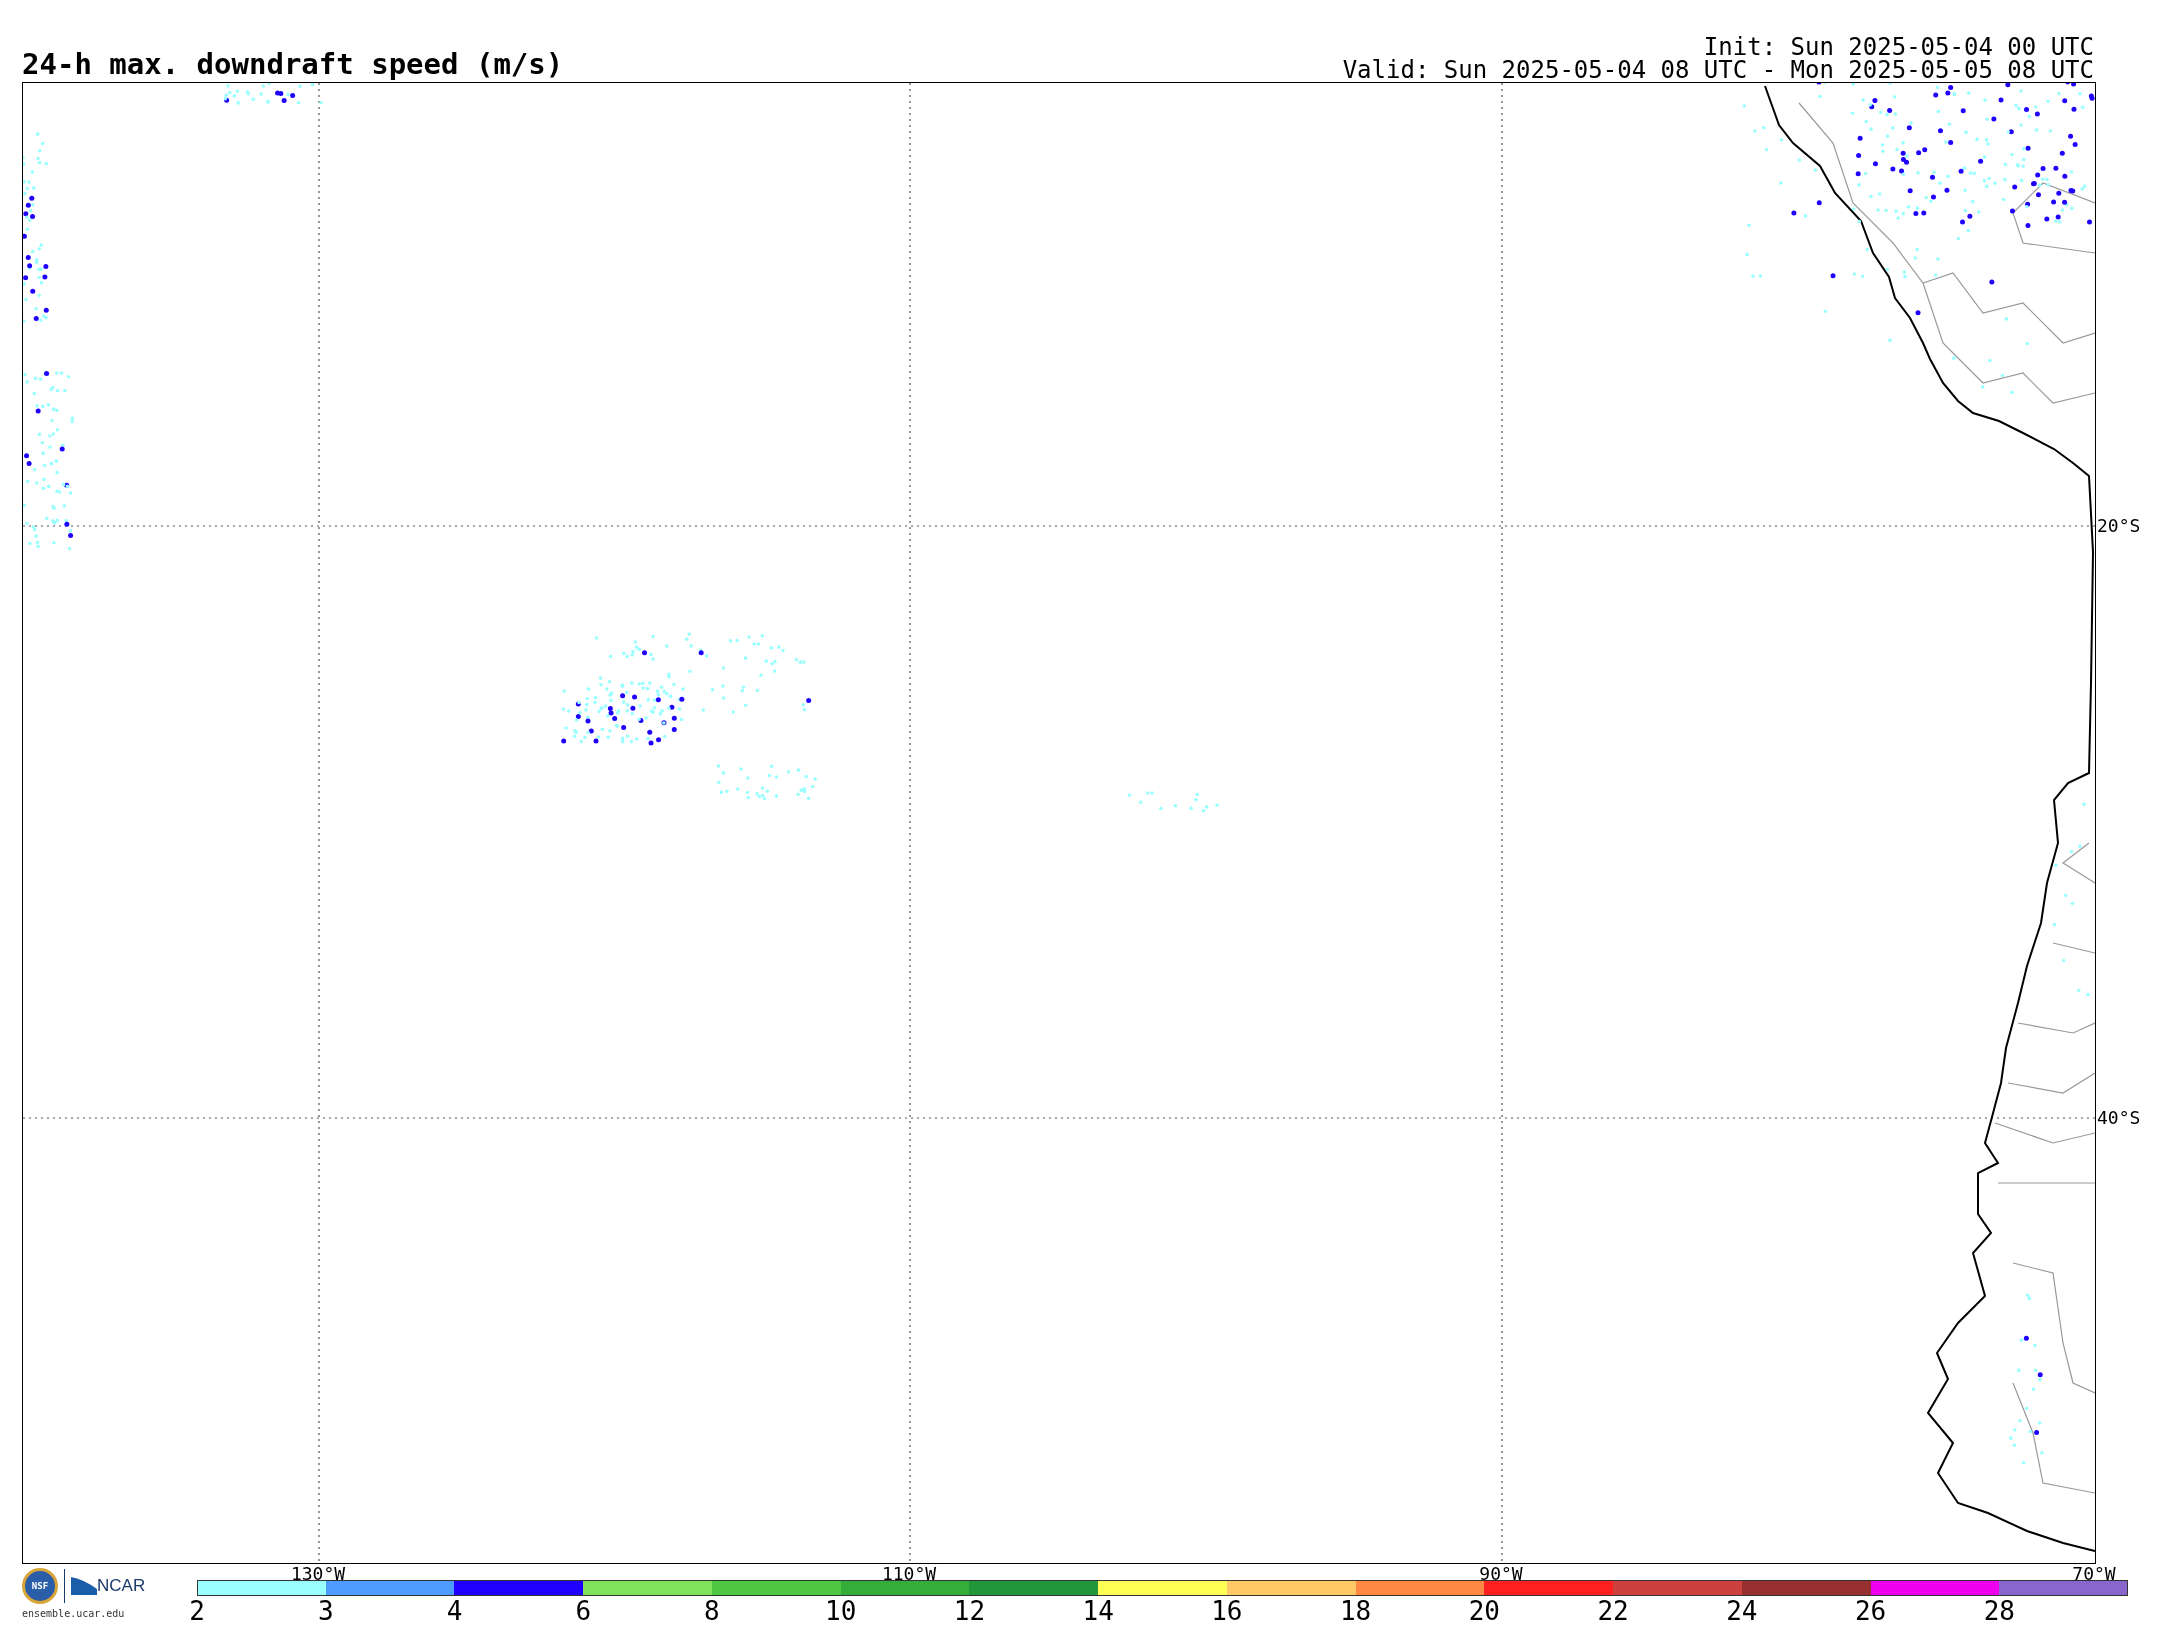 The width and height of the screenshot is (2160, 1626). Describe the element at coordinates (1098, 1611) in the screenshot. I see `colorbar-tick-label: 14` at that location.